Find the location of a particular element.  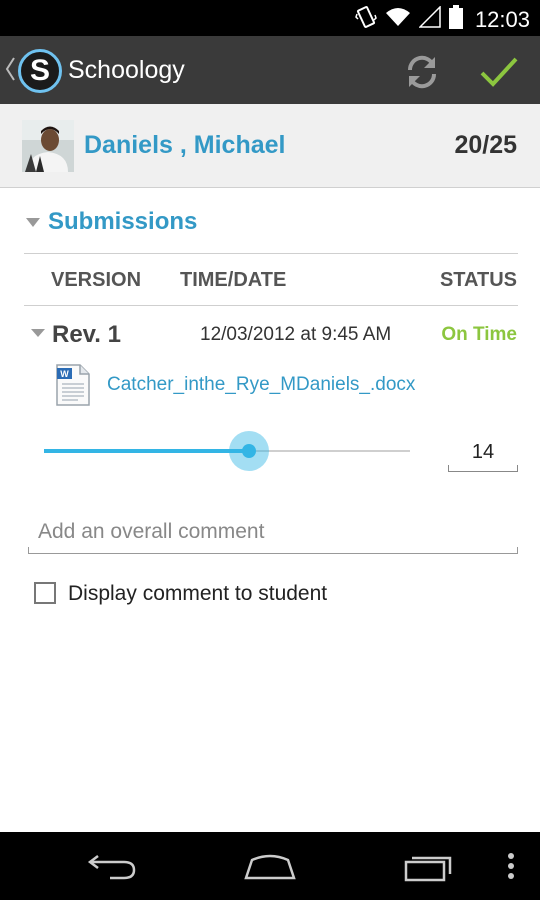

revision-status: On Time is located at coordinates (479, 334).